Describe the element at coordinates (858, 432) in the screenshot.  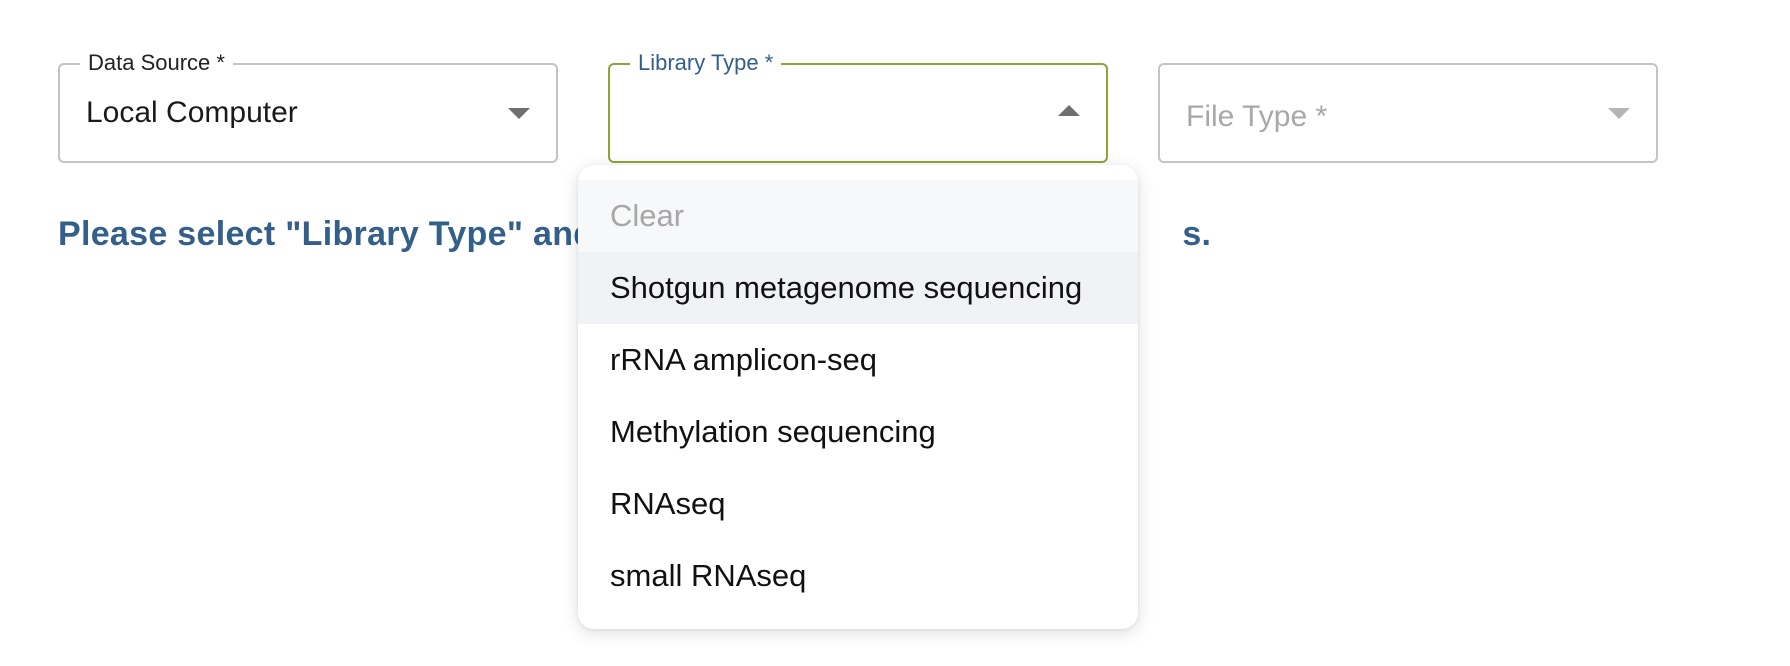
I see `dropdown-option-methylation: Methylation sequencing` at that location.